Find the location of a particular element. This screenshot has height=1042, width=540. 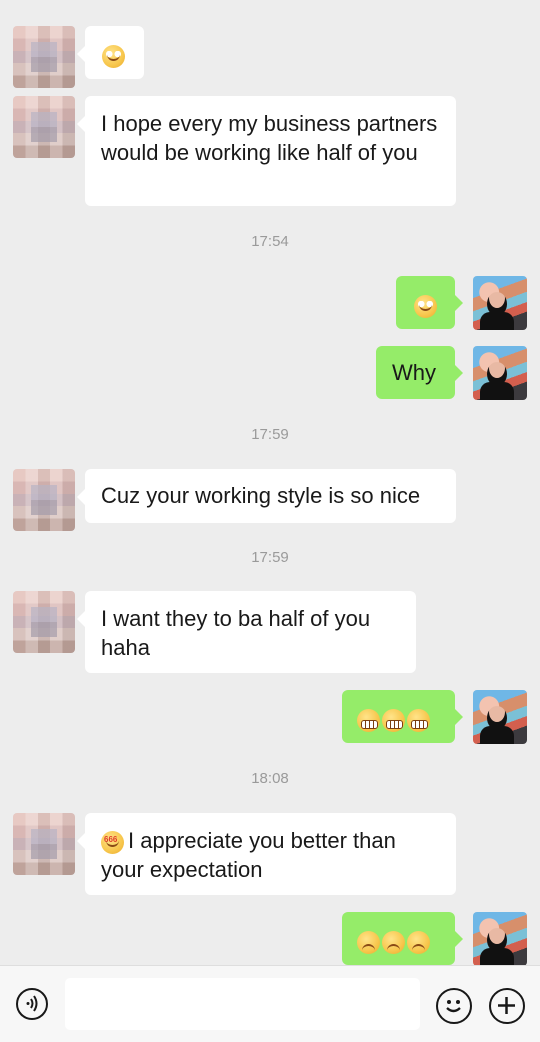

message-text: I want they to ba half of you haha is located at coordinates (236, 633).